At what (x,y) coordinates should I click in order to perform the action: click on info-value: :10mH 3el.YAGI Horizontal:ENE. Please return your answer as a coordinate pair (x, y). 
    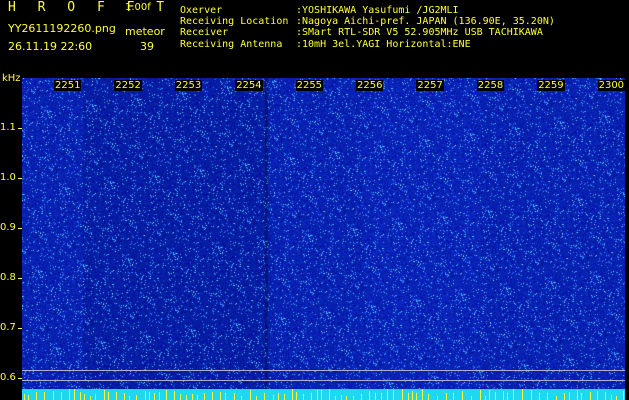
    Looking at the image, I should click on (383, 44).